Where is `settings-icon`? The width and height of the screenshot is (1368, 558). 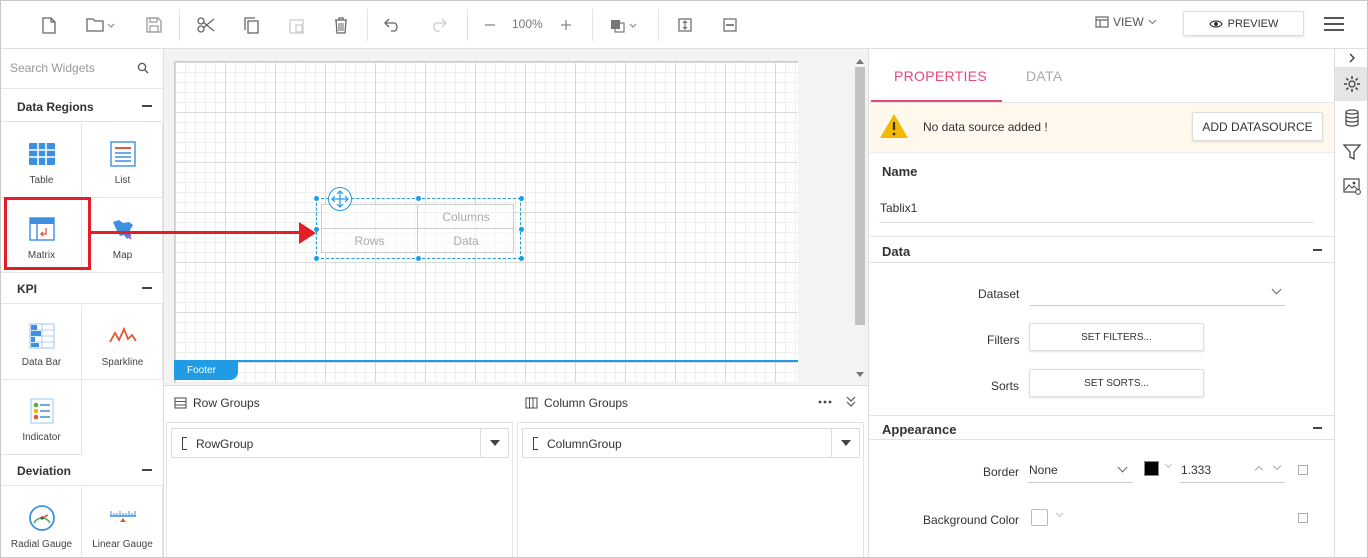
settings-icon is located at coordinates (1351, 84).